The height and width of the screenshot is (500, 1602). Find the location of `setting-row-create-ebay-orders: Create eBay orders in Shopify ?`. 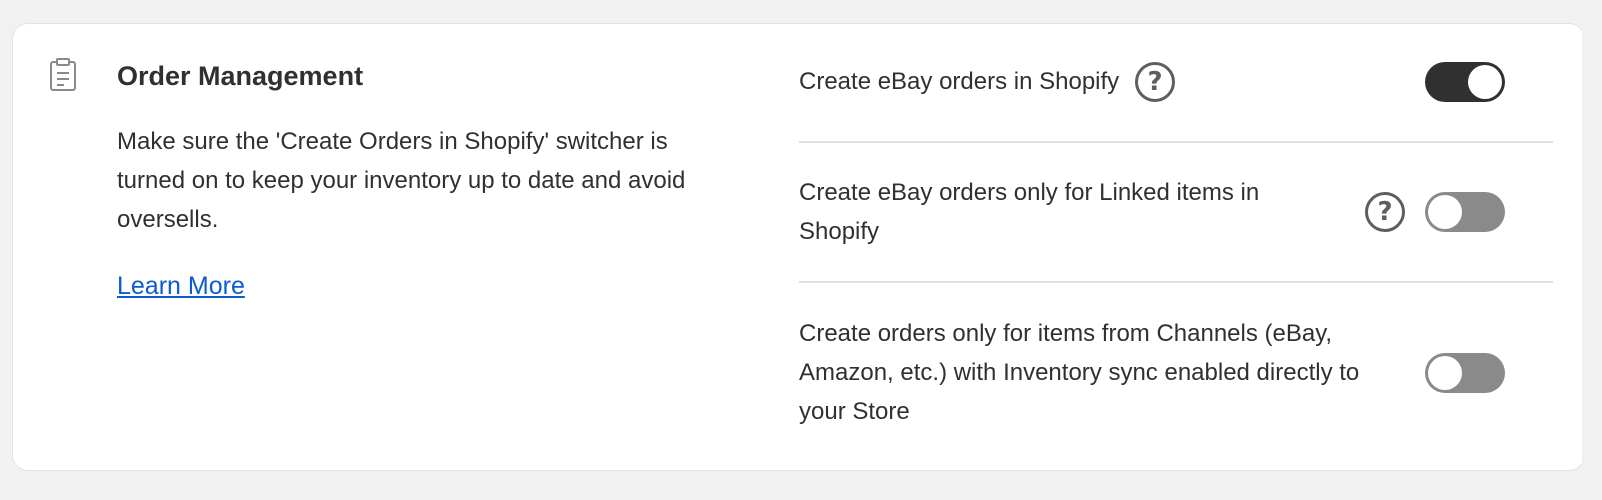

setting-row-create-ebay-orders: Create eBay orders in Shopify ? is located at coordinates (1176, 82).